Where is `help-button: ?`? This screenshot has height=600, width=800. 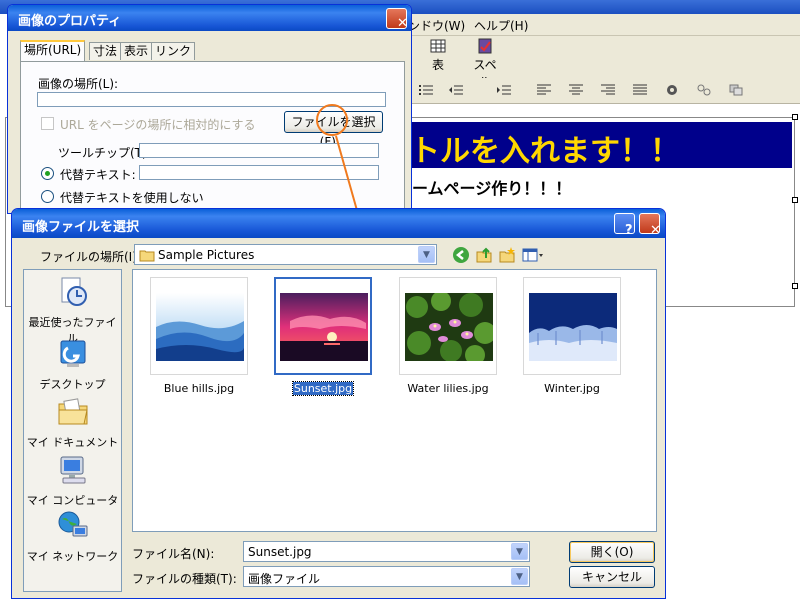 help-button: ? is located at coordinates (624, 225).